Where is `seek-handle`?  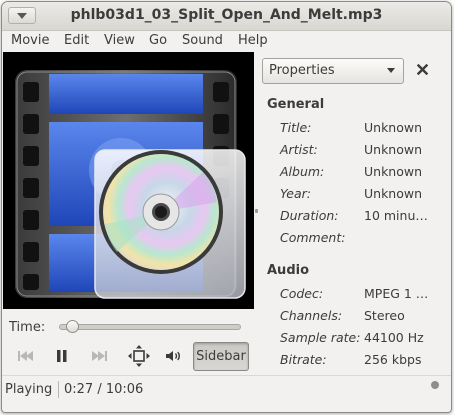 seek-handle is located at coordinates (73, 326).